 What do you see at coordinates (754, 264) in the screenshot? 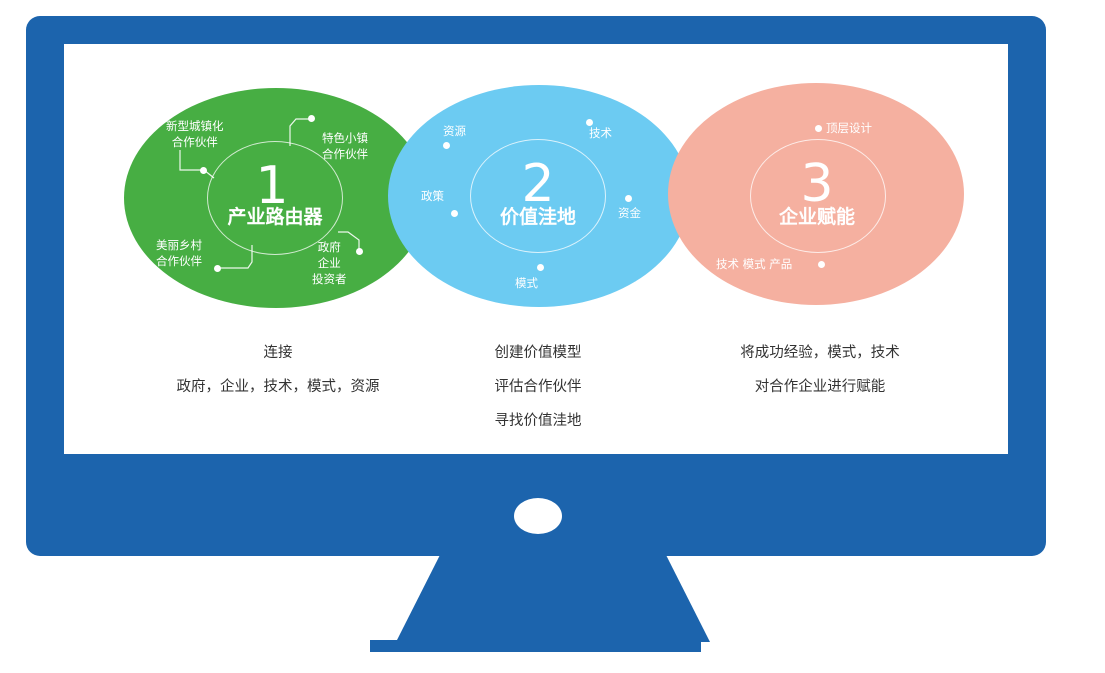
I see `circle-3-label-bottom-left: 技术 模式 产品` at bounding box center [754, 264].